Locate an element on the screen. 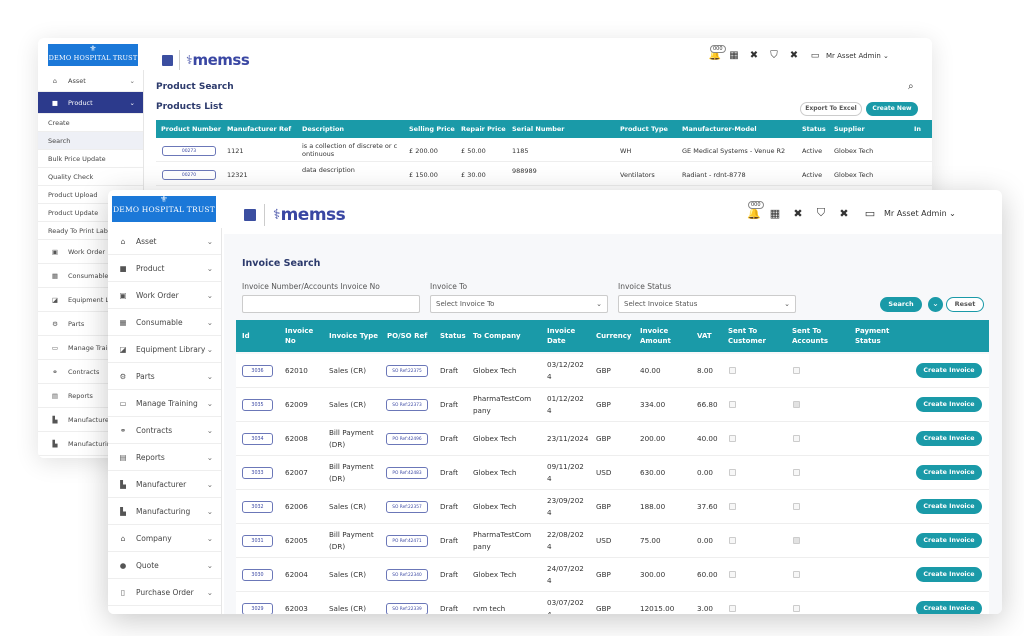 The width and height of the screenshot is (1024, 636). po-so-ref-pill: SO Ref:22375 is located at coordinates (407, 370).